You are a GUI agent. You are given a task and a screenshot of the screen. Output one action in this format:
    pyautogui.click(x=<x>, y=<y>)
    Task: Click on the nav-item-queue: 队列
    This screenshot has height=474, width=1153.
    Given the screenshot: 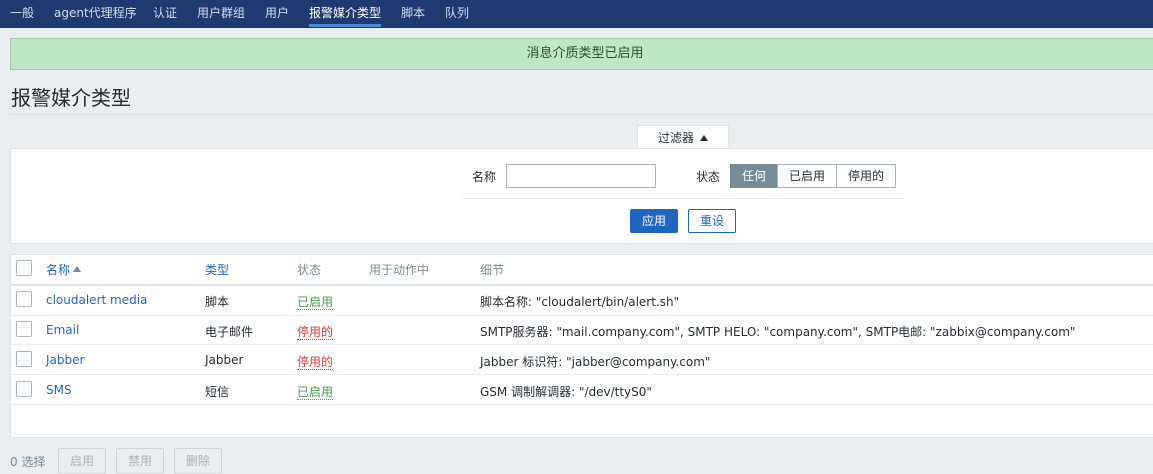 What is the action you would take?
    pyautogui.click(x=457, y=13)
    